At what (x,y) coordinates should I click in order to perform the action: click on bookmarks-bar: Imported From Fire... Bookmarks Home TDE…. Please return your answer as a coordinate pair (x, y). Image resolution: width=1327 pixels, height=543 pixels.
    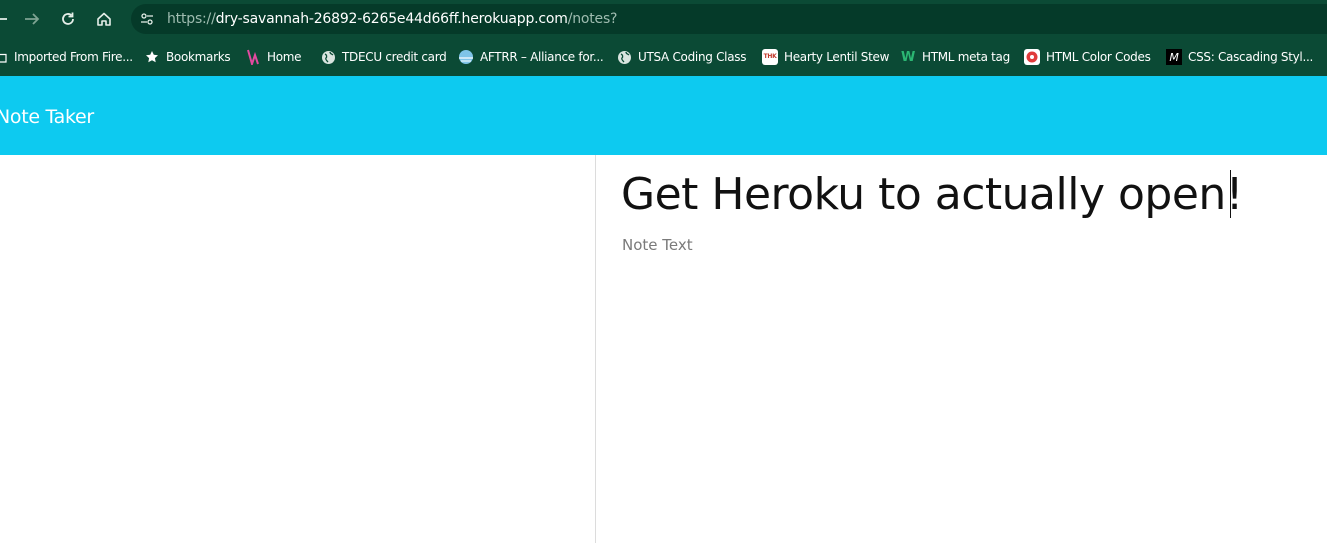
    Looking at the image, I should click on (663, 57).